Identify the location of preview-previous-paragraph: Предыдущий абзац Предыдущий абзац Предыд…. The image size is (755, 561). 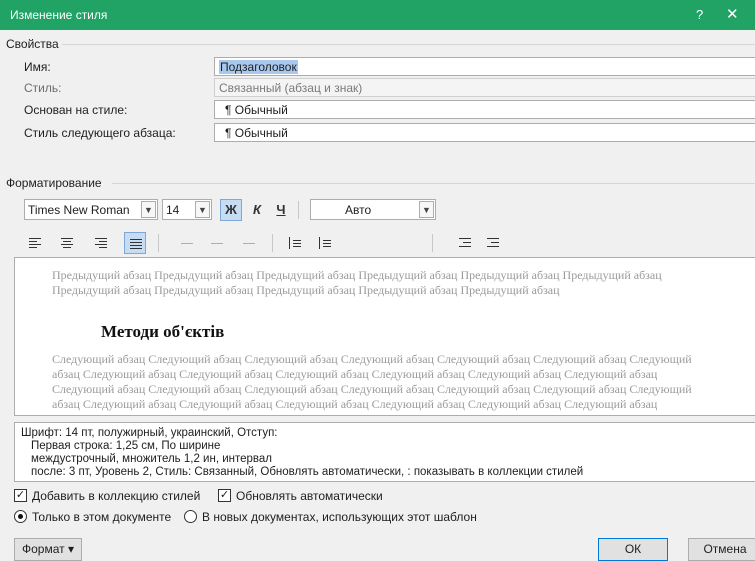
(357, 282).